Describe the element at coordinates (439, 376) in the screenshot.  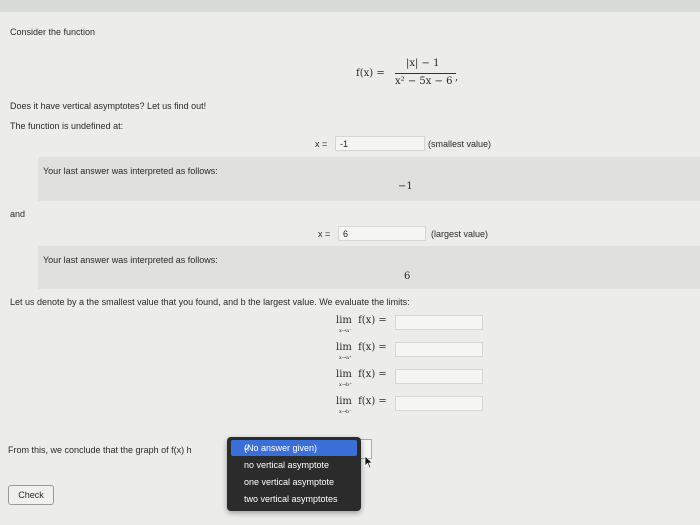
I see `limit-3-input` at that location.